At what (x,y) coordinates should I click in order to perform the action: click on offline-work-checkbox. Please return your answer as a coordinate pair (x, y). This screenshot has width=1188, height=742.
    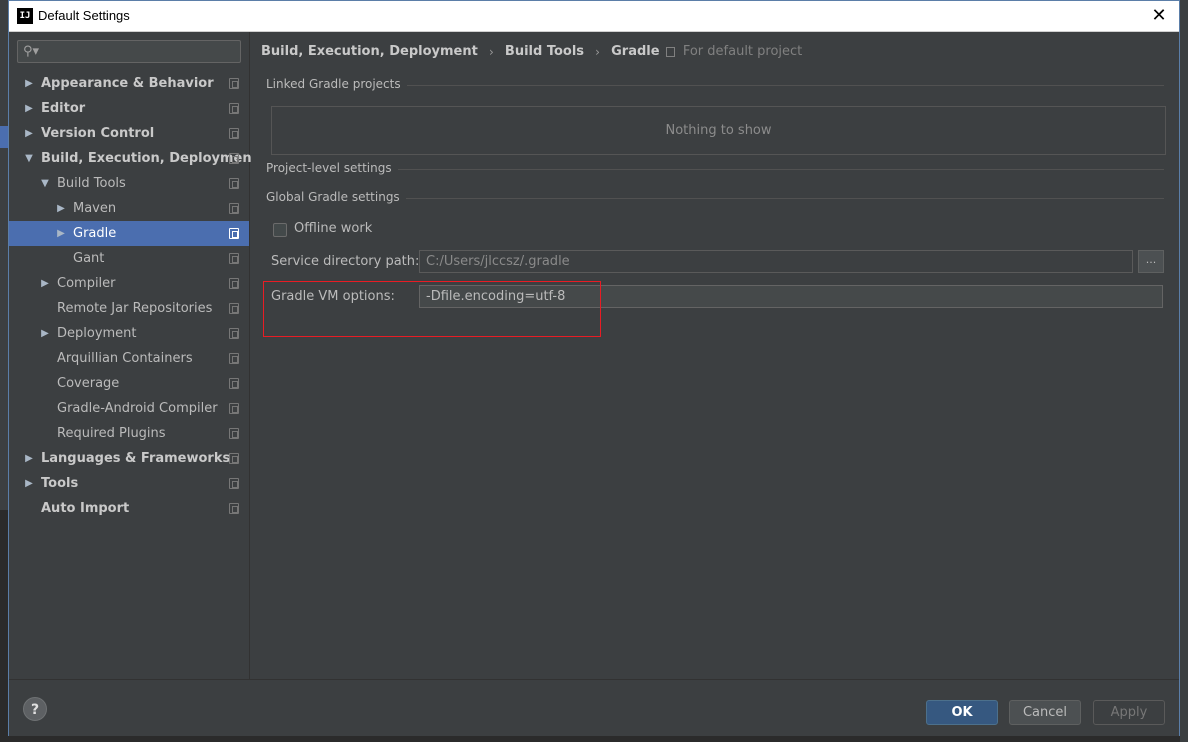
    Looking at the image, I should click on (280, 230).